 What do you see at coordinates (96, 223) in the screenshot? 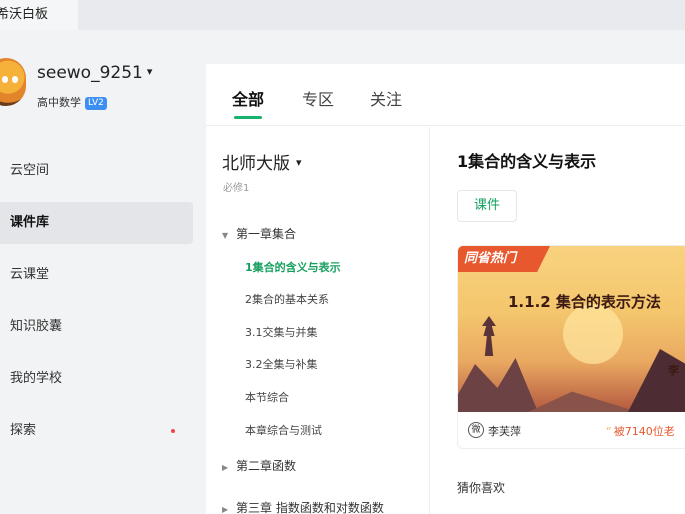
I see `sidebar-item-courseware-library: 课件库` at bounding box center [96, 223].